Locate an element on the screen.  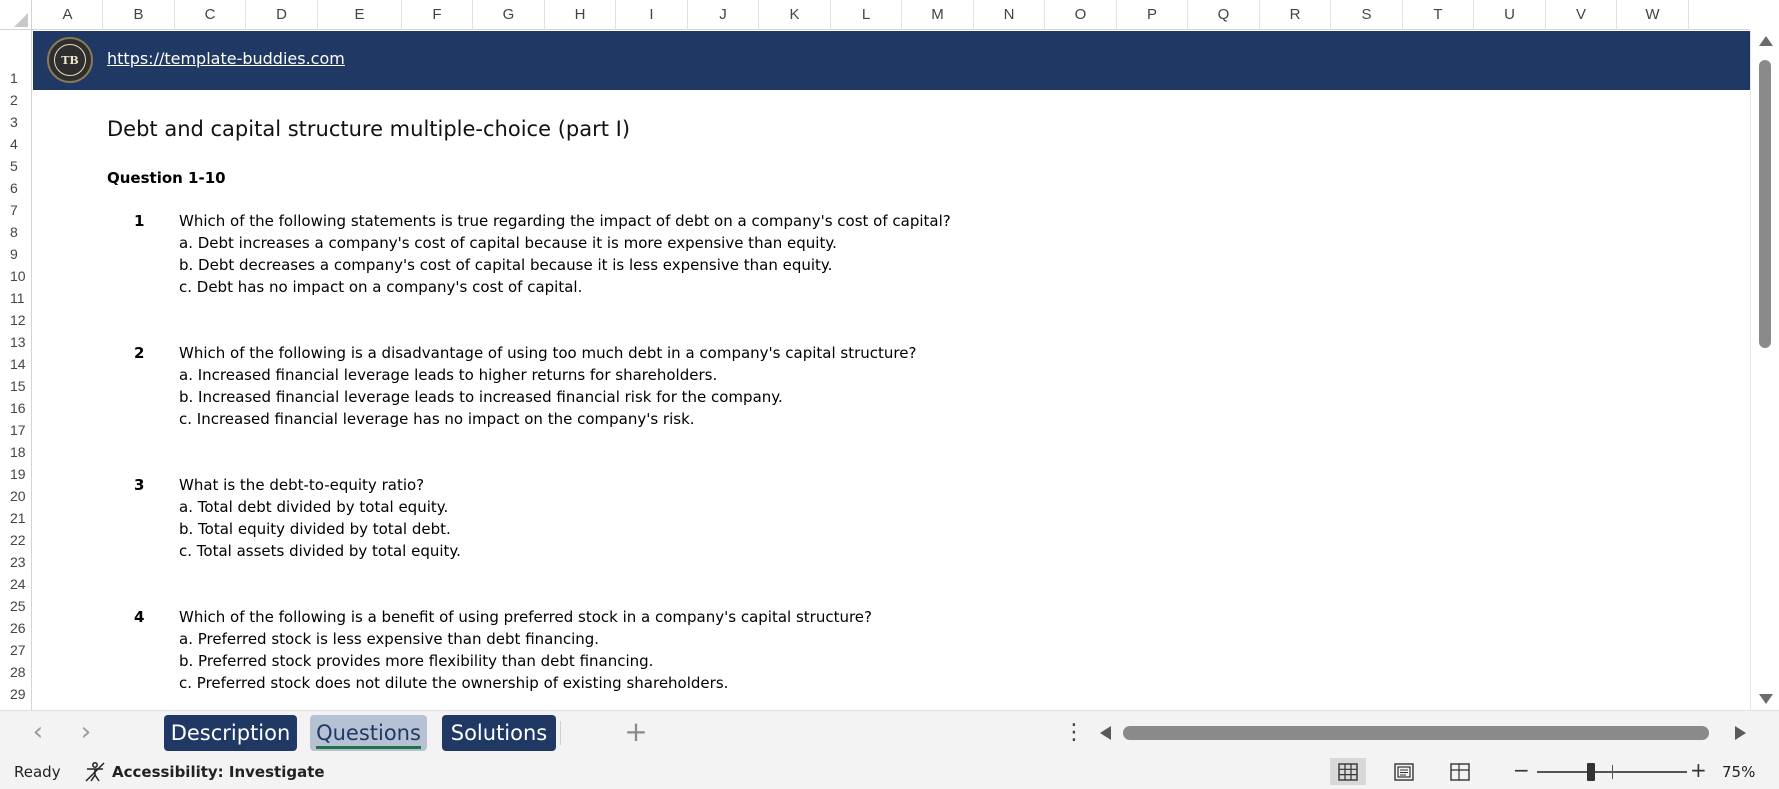
column-header: I is located at coordinates (652, 15).